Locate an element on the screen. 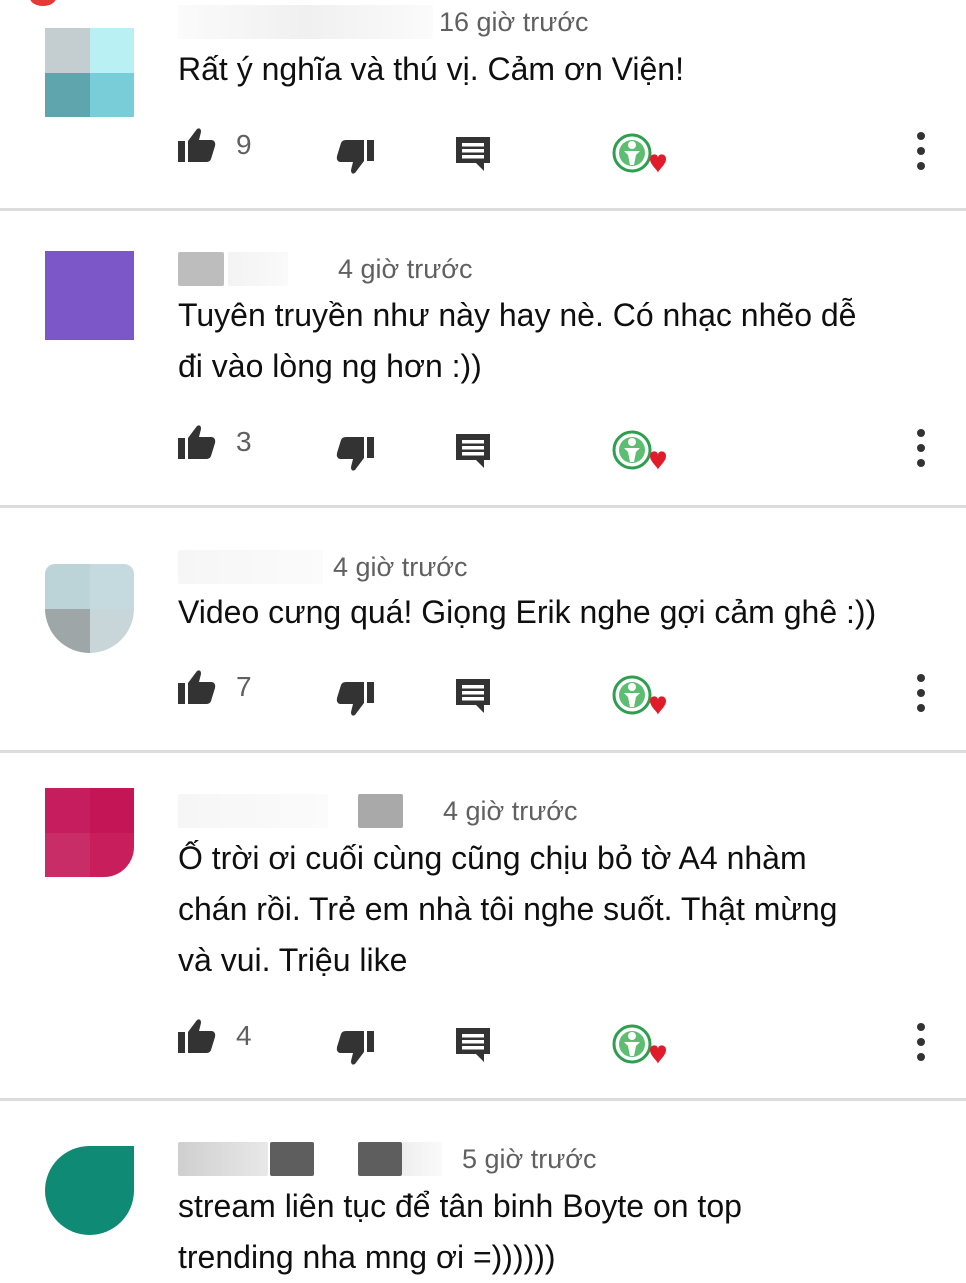  like-button: 7 is located at coordinates (215, 687).